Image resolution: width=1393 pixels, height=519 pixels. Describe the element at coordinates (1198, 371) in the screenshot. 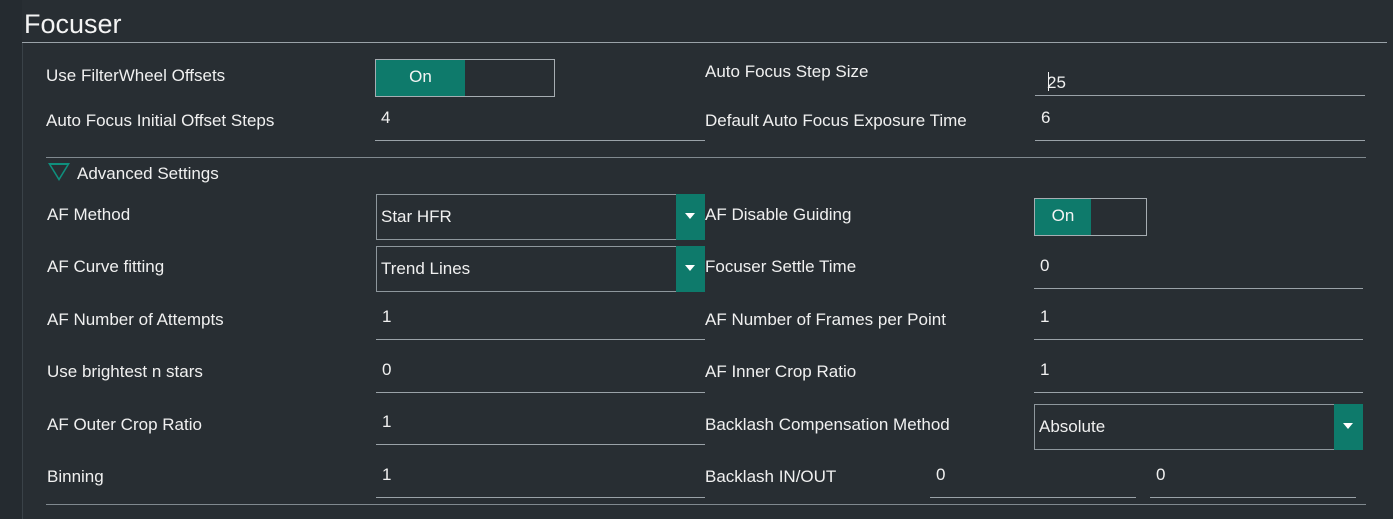

I see `af-inner-crop-input: 1` at that location.